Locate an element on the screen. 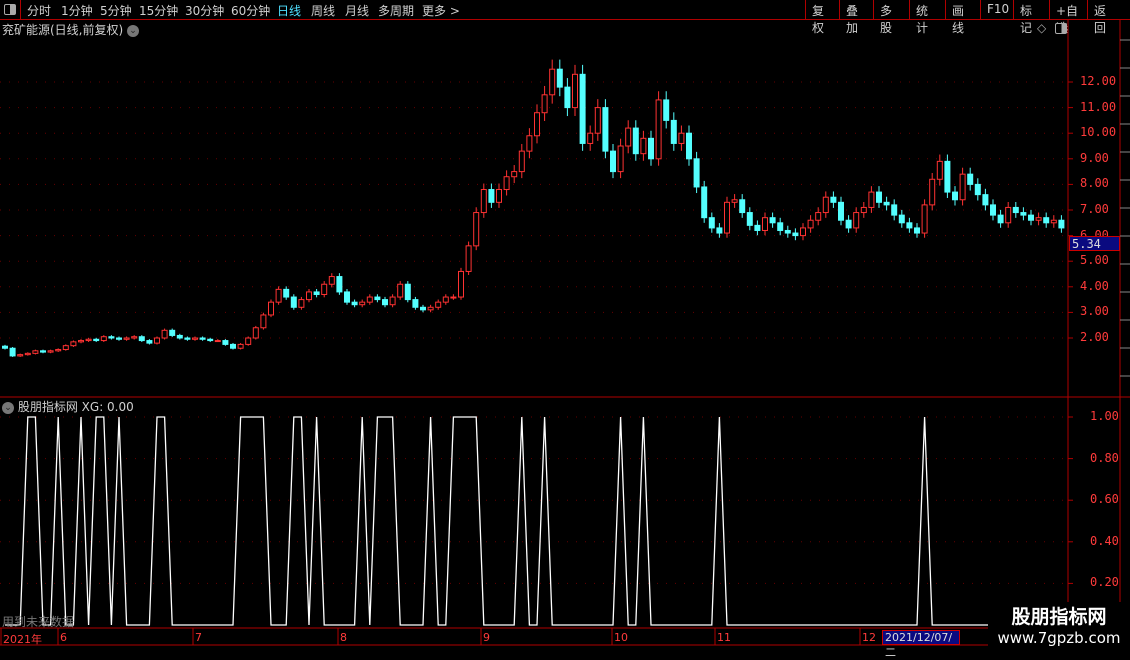 Image resolution: width=1130 pixels, height=660 pixels. indicator-value: XG: 0.00 is located at coordinates (107, 407).